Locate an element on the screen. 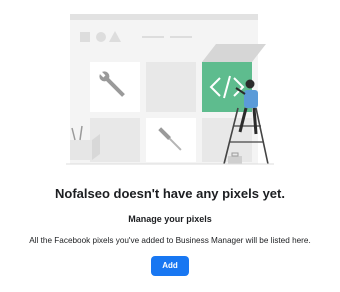 Image resolution: width=340 pixels, height=292 pixels. add-pixel-button: Add is located at coordinates (170, 266).